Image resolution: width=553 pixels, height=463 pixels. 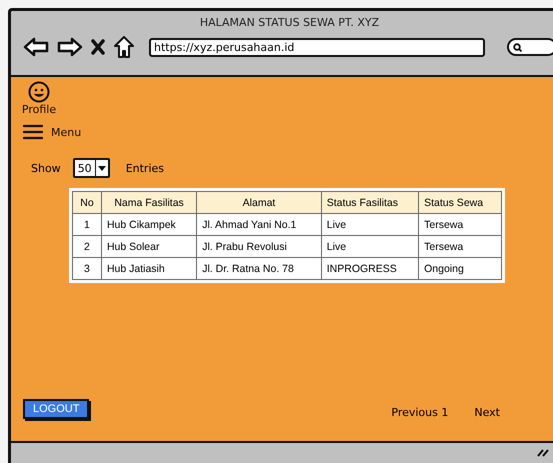 I want to click on table-cell: INPROGRESS, so click(x=370, y=269).